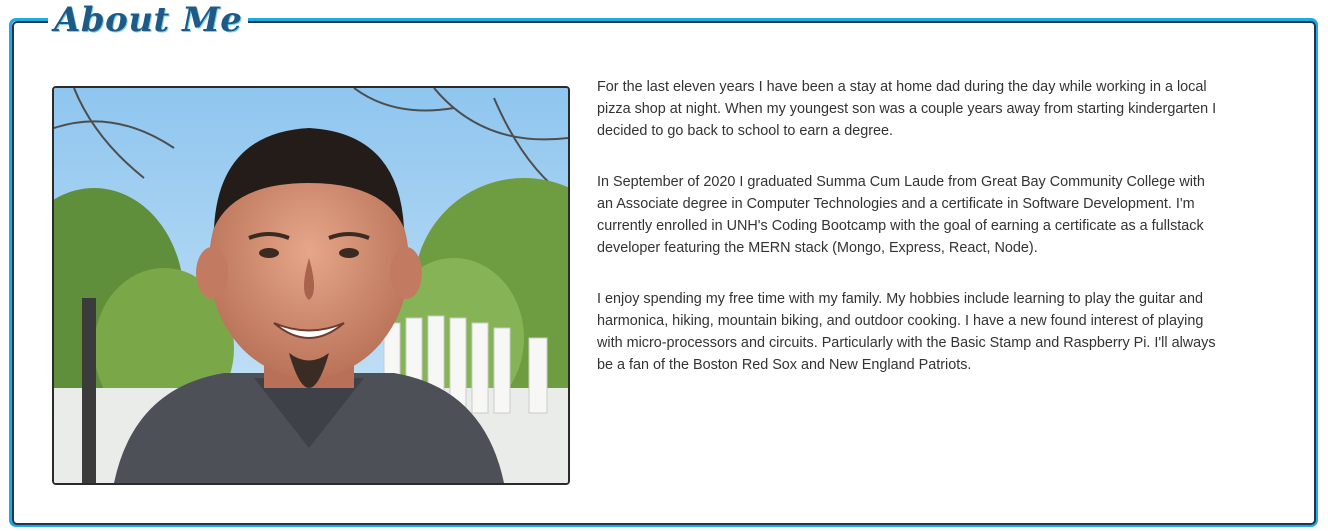  I want to click on section-title: About Me, so click(148, 20).